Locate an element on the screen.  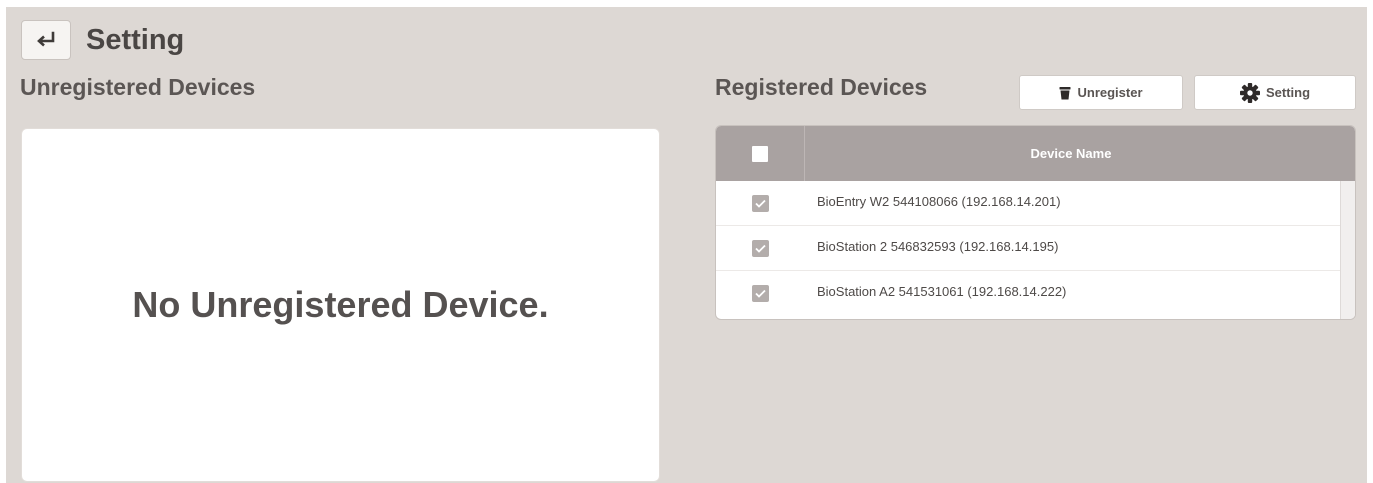
empty-message: No Unregistered Device. is located at coordinates (340, 304).